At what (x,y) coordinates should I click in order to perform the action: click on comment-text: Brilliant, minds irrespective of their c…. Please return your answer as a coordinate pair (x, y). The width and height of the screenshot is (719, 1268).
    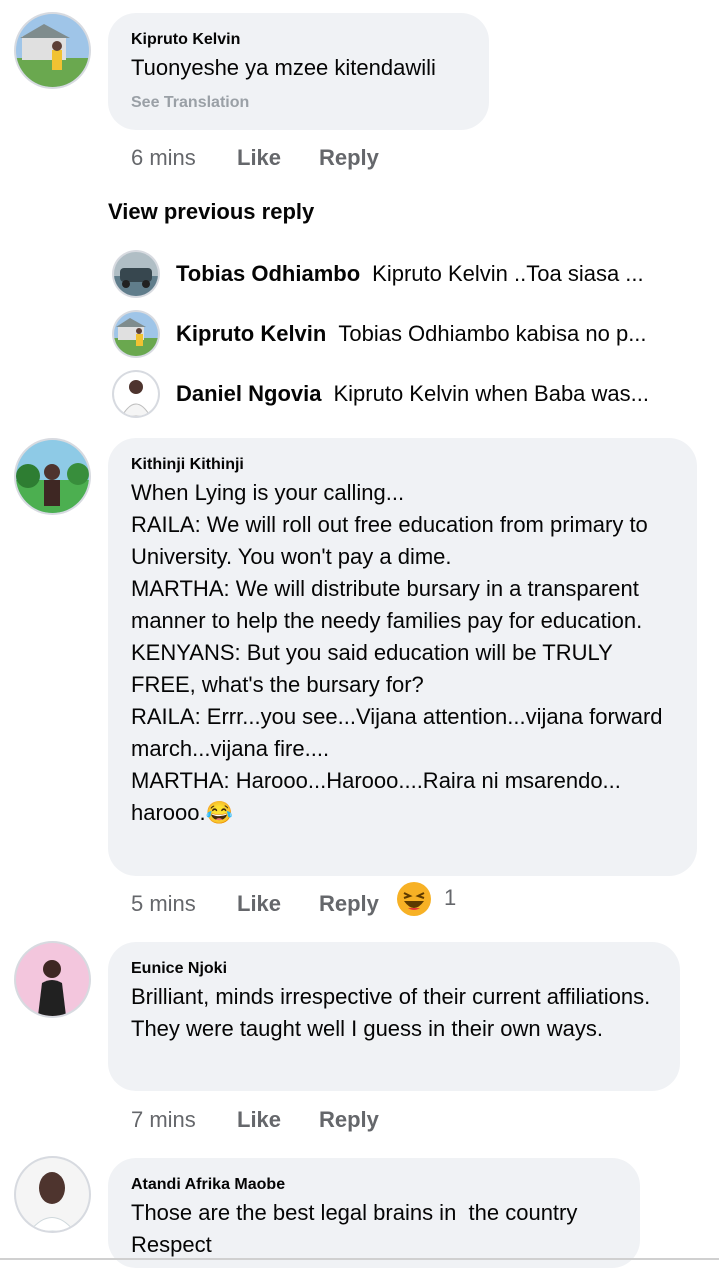
    Looking at the image, I should click on (397, 1012).